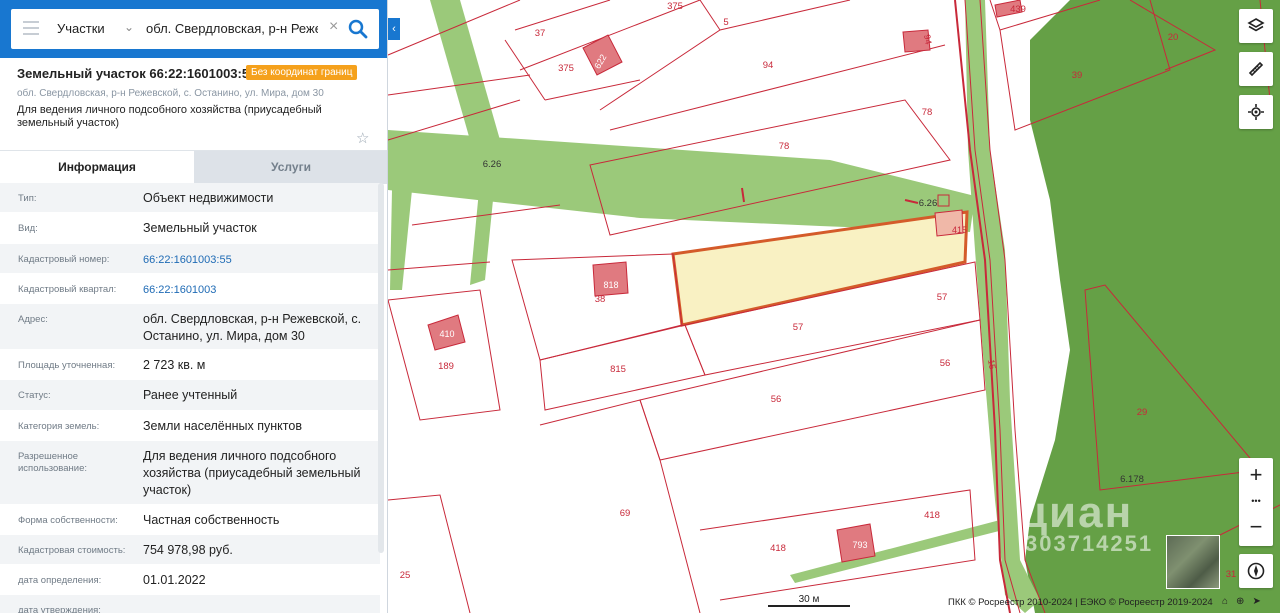  I want to click on zoom-out-button: −, so click(1256, 527).